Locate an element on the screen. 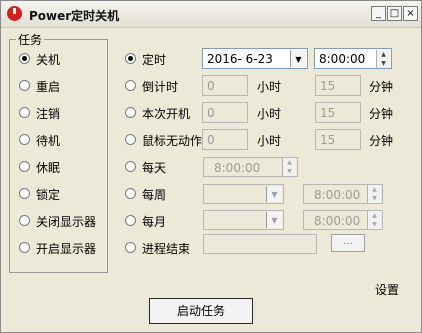  maximize-button: □ is located at coordinates (394, 13).